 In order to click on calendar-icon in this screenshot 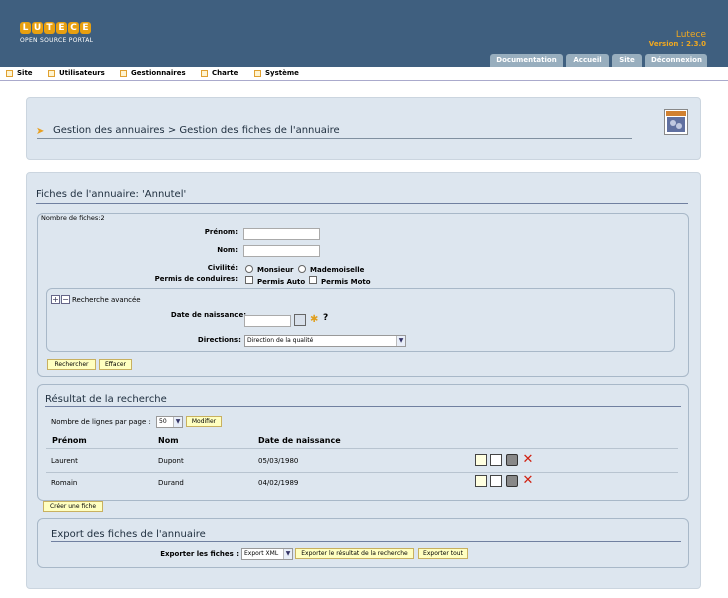, I will do `click(300, 320)`.